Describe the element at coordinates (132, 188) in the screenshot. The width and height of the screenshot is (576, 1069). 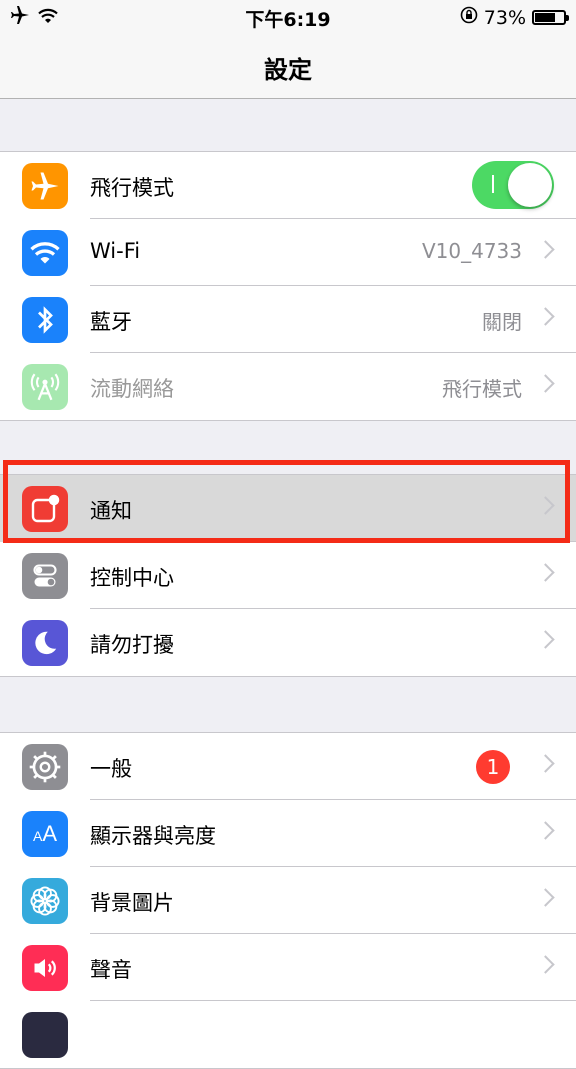
I see `settings-row-label: 飛行模式` at that location.